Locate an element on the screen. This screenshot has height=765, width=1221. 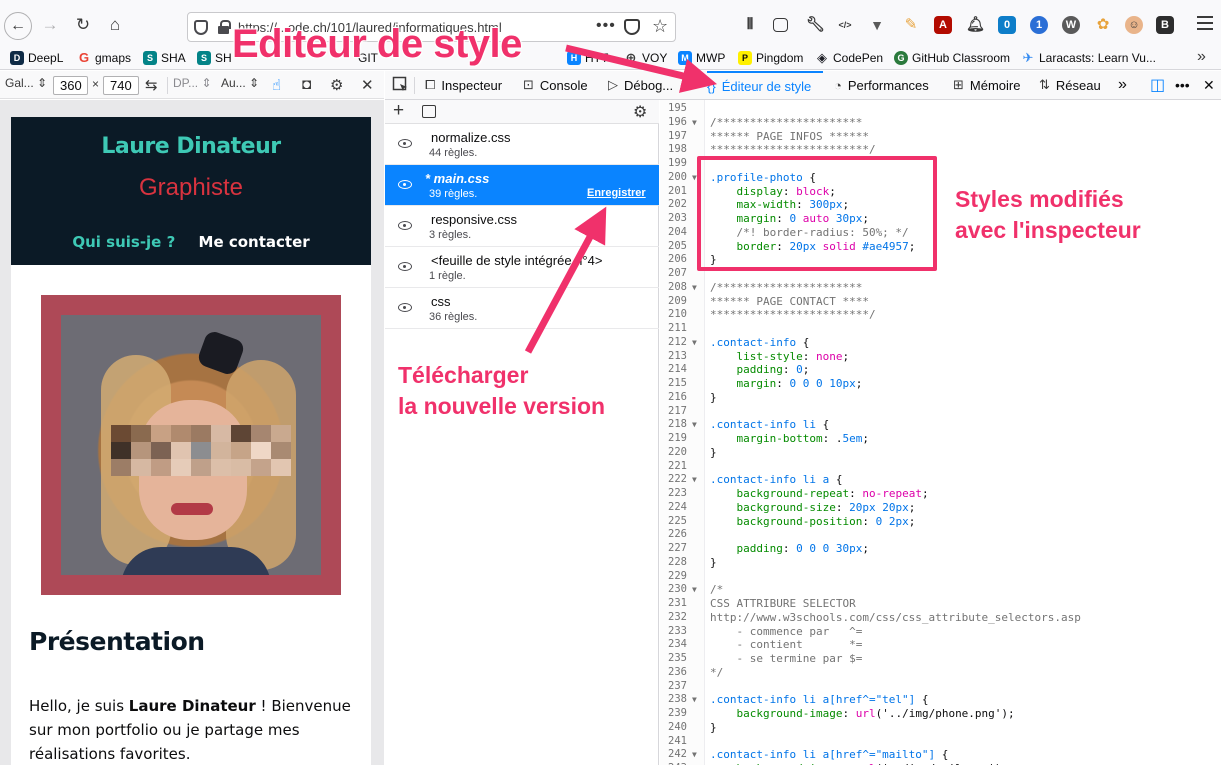
nav-link-about: Qui suis-je ? is located at coordinates (123, 242).